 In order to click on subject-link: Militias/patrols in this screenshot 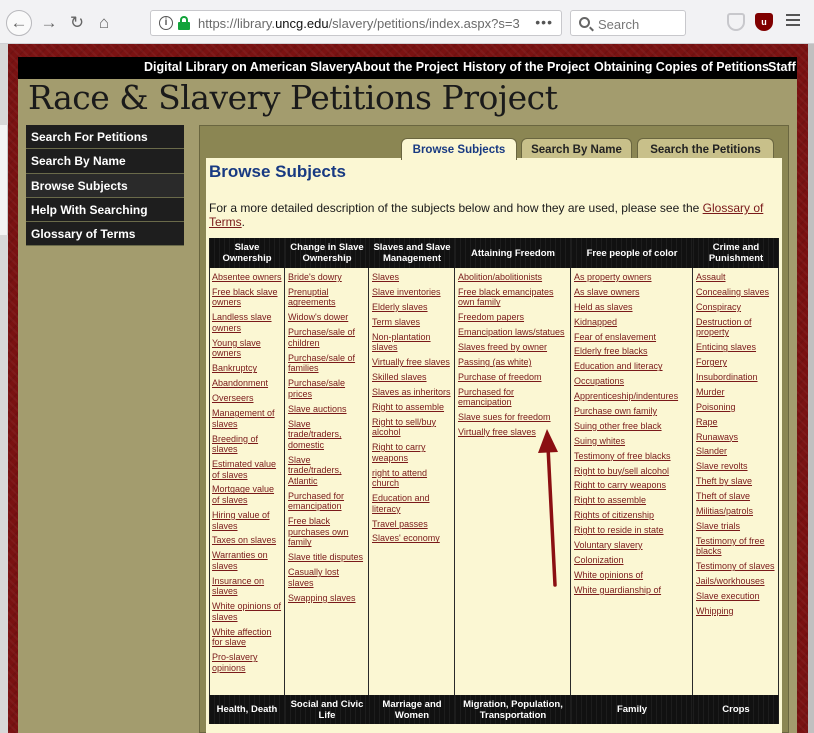, I will do `click(735, 511)`.